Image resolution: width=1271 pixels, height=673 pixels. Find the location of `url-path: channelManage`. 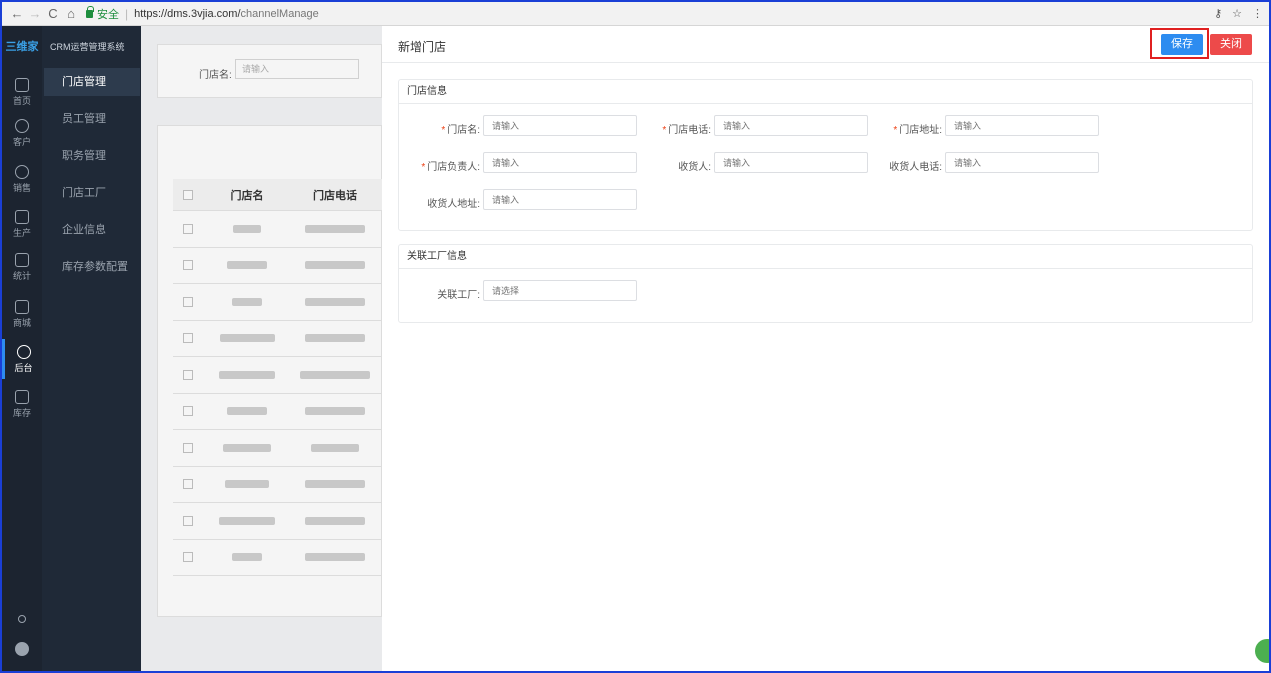

url-path: channelManage is located at coordinates (279, 13).